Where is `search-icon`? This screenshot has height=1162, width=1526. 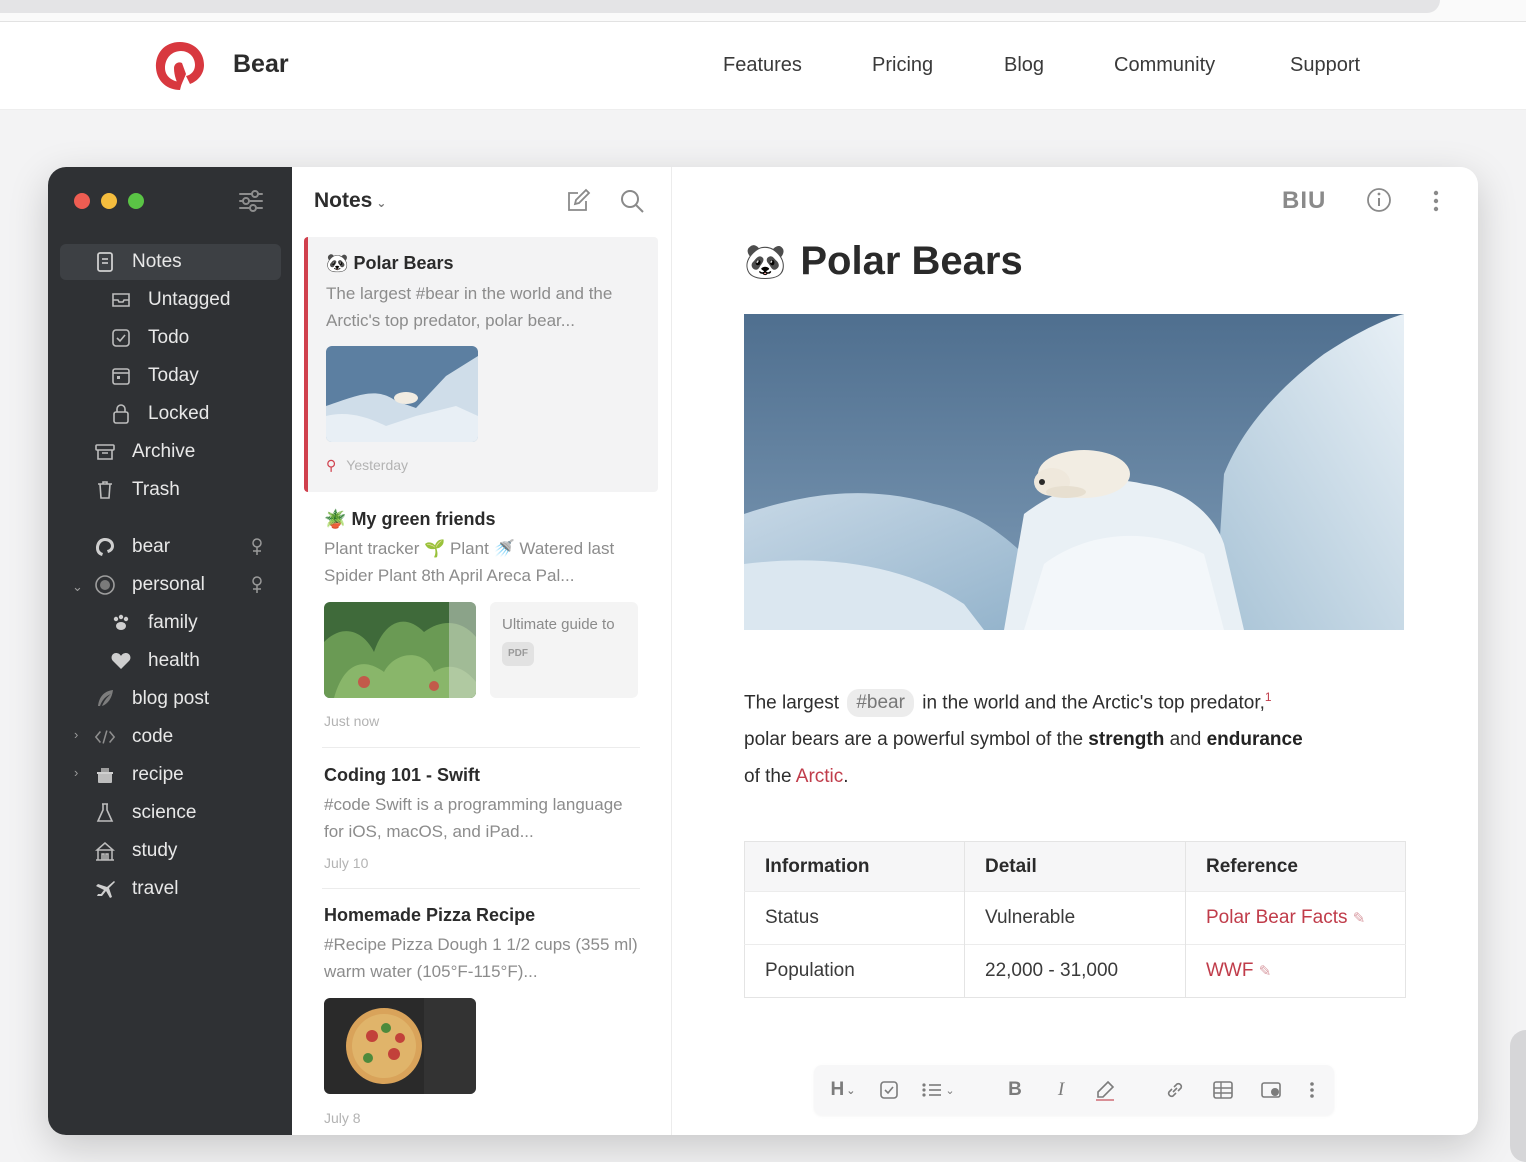 search-icon is located at coordinates (632, 201).